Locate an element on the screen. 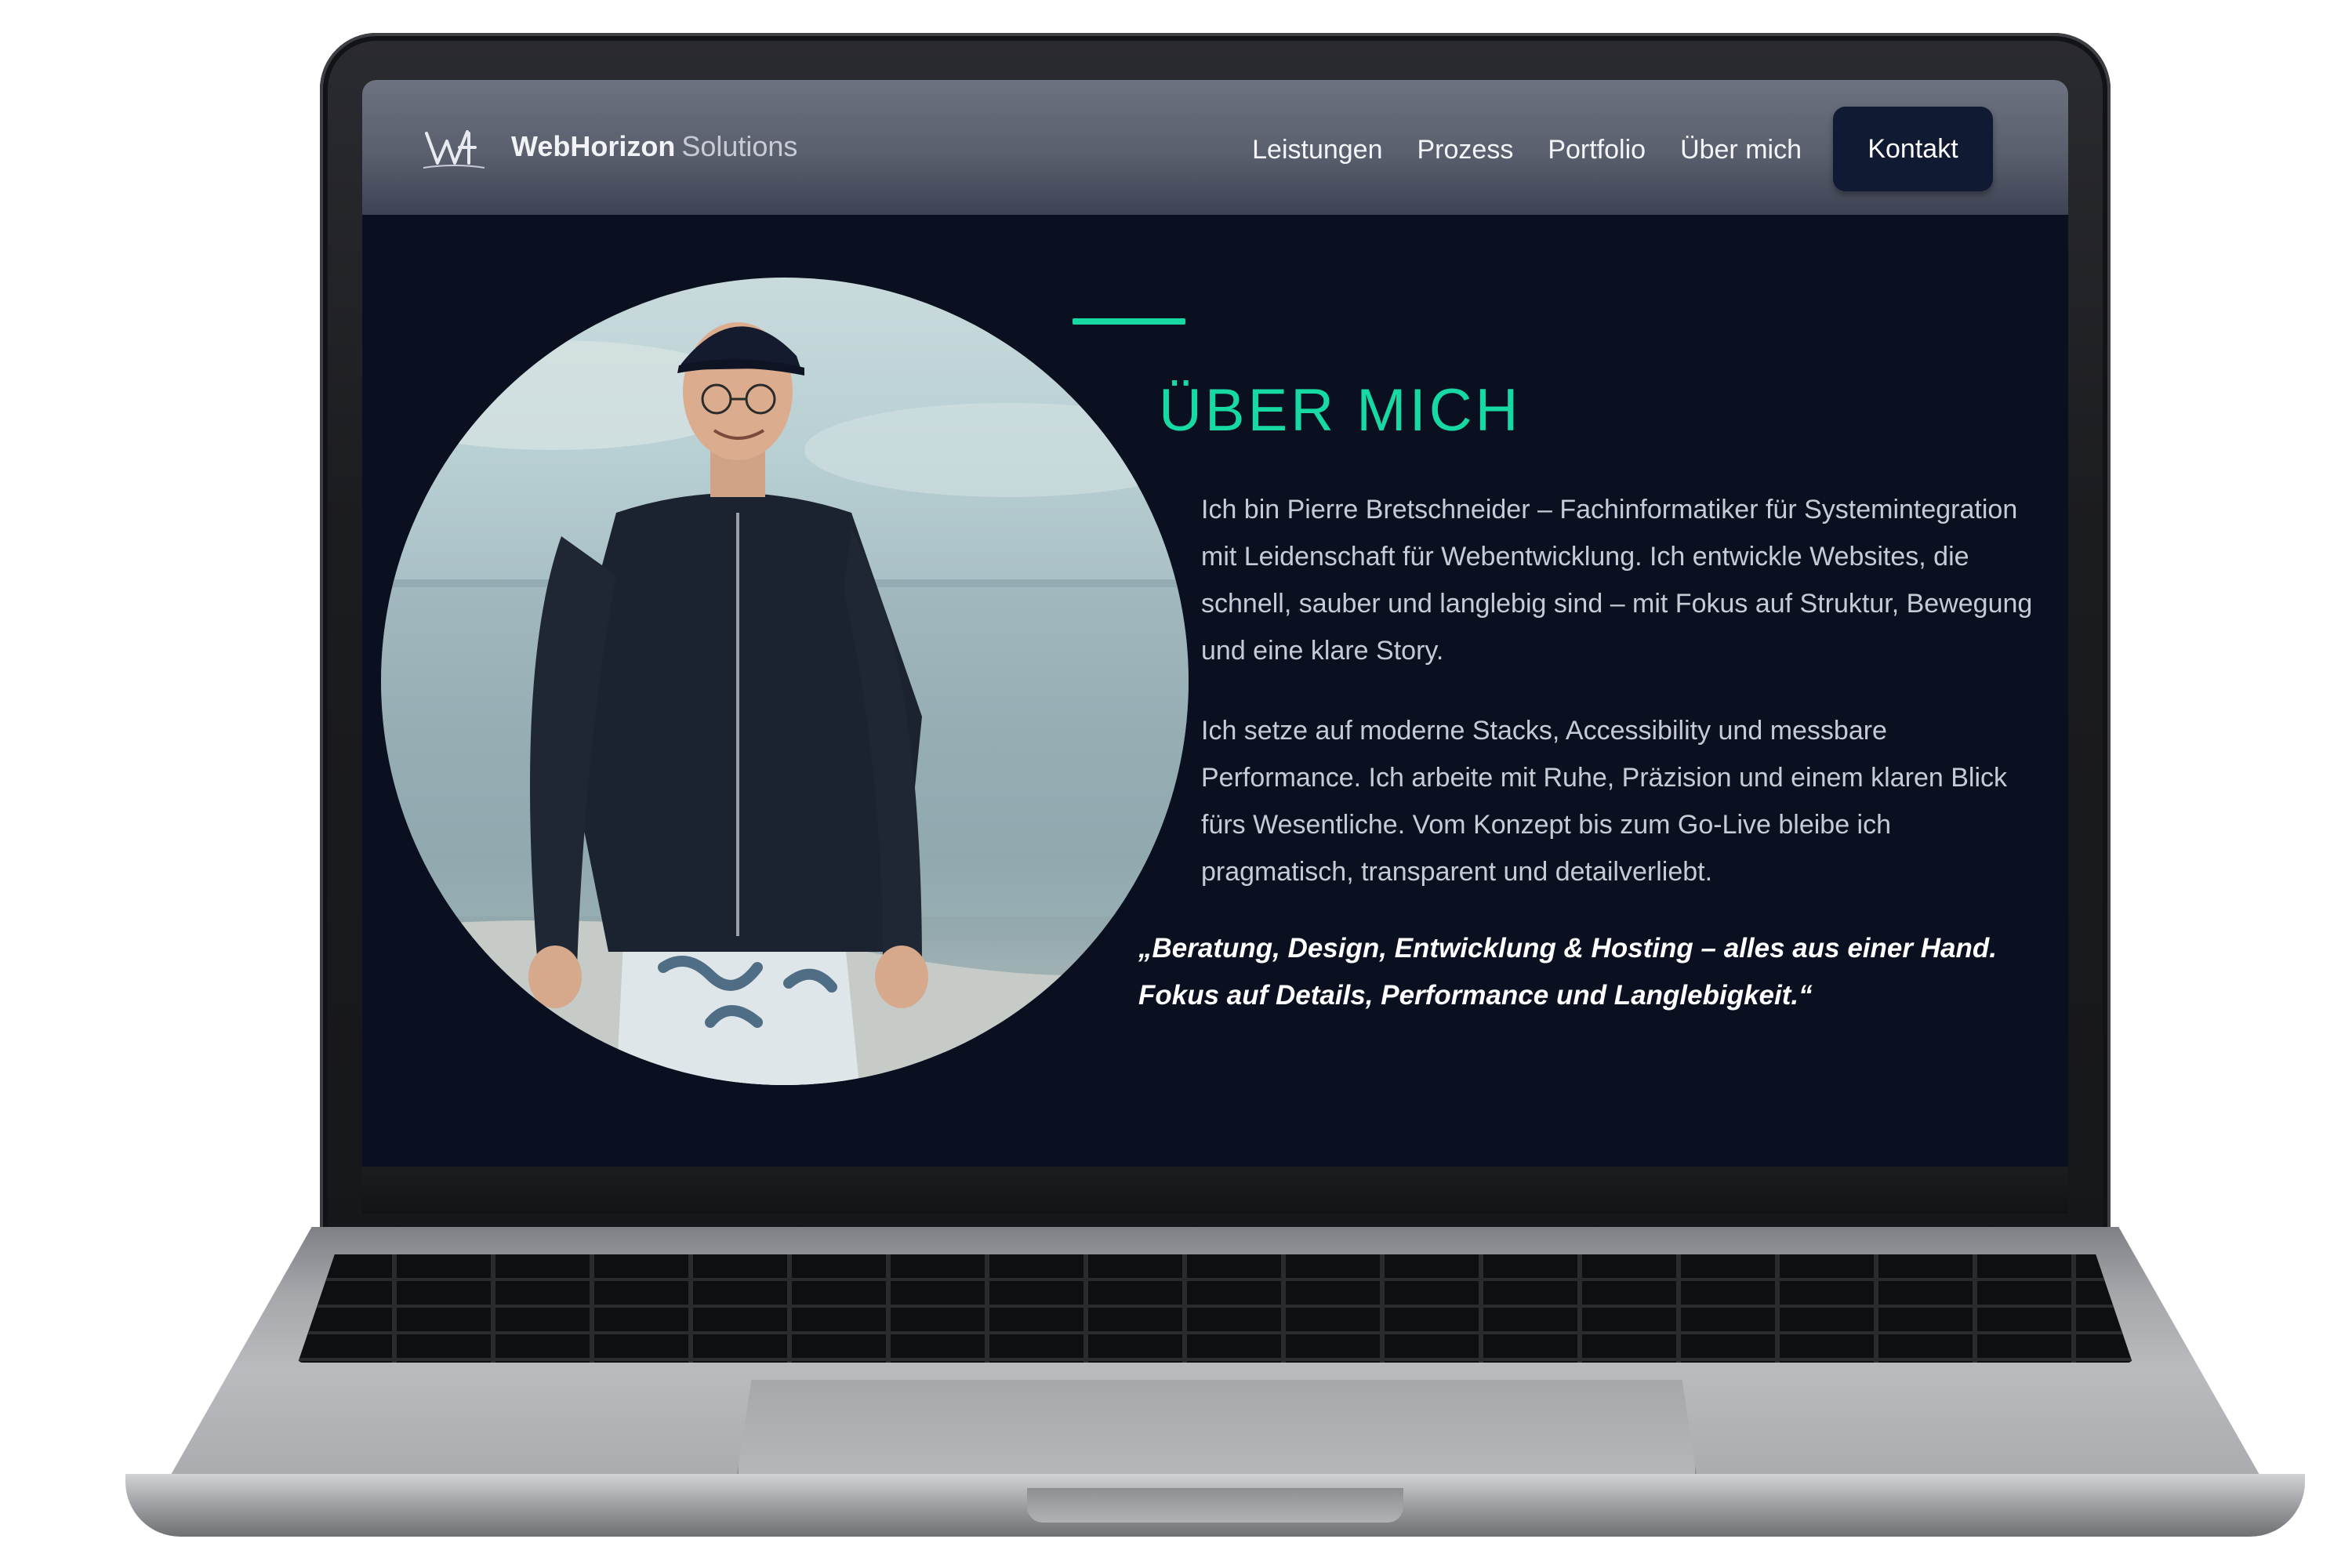  nav-link-prozess: Prozess is located at coordinates (1465, 150).